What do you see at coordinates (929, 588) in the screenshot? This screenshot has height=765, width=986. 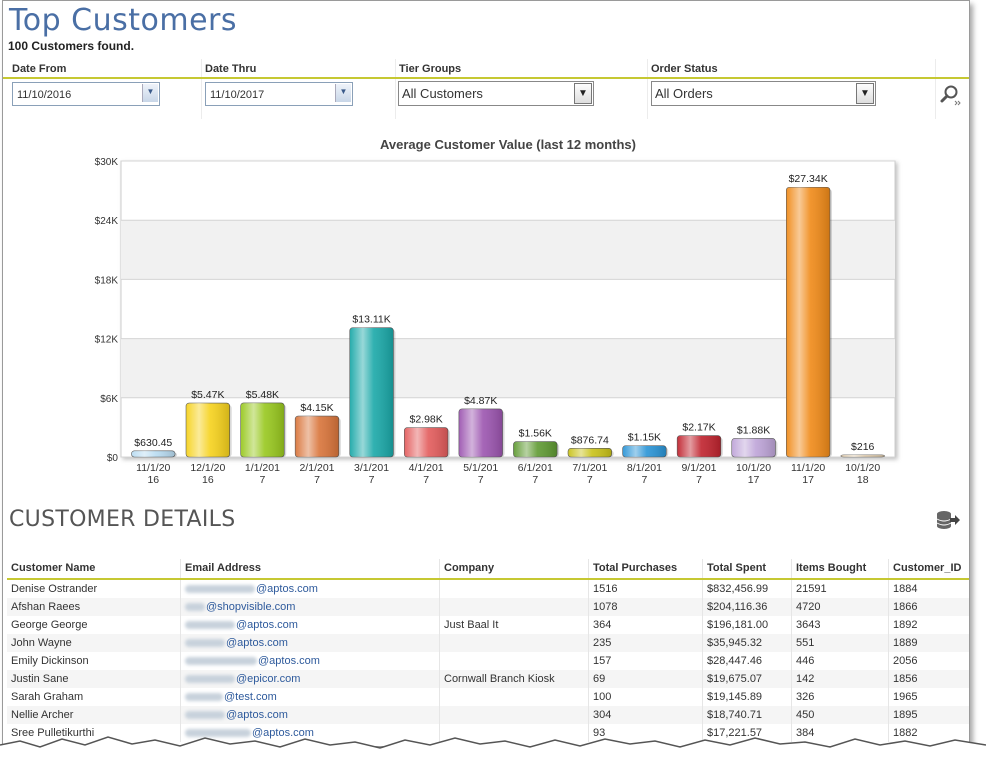 I see `customer-id-cell: 1884` at bounding box center [929, 588].